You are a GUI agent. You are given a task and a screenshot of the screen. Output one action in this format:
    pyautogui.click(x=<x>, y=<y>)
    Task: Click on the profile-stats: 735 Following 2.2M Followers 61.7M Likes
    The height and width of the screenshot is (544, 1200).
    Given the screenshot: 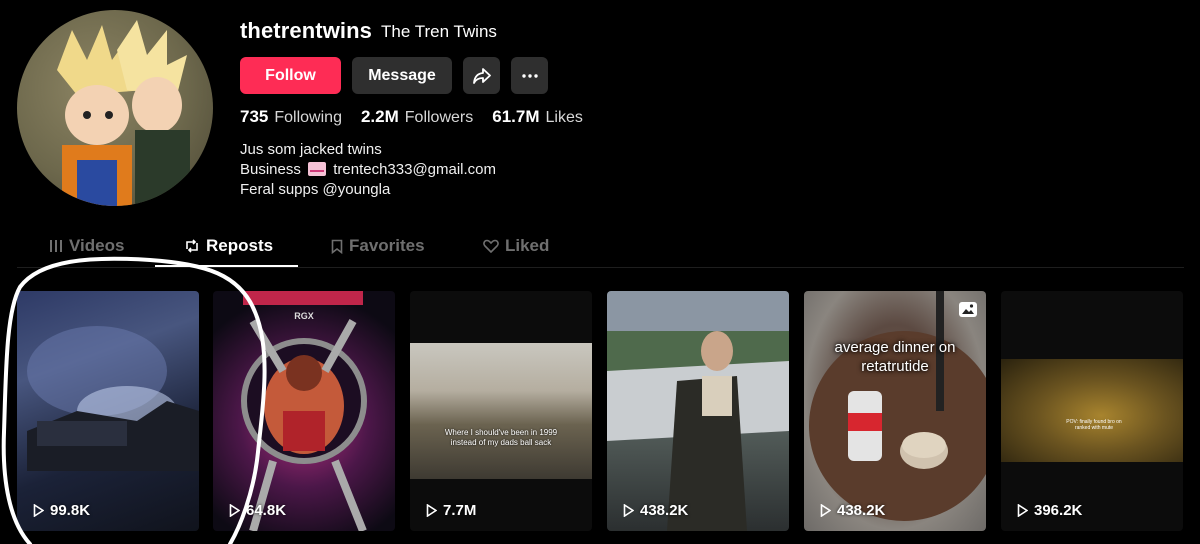 What is the action you would take?
    pyautogui.click(x=411, y=117)
    